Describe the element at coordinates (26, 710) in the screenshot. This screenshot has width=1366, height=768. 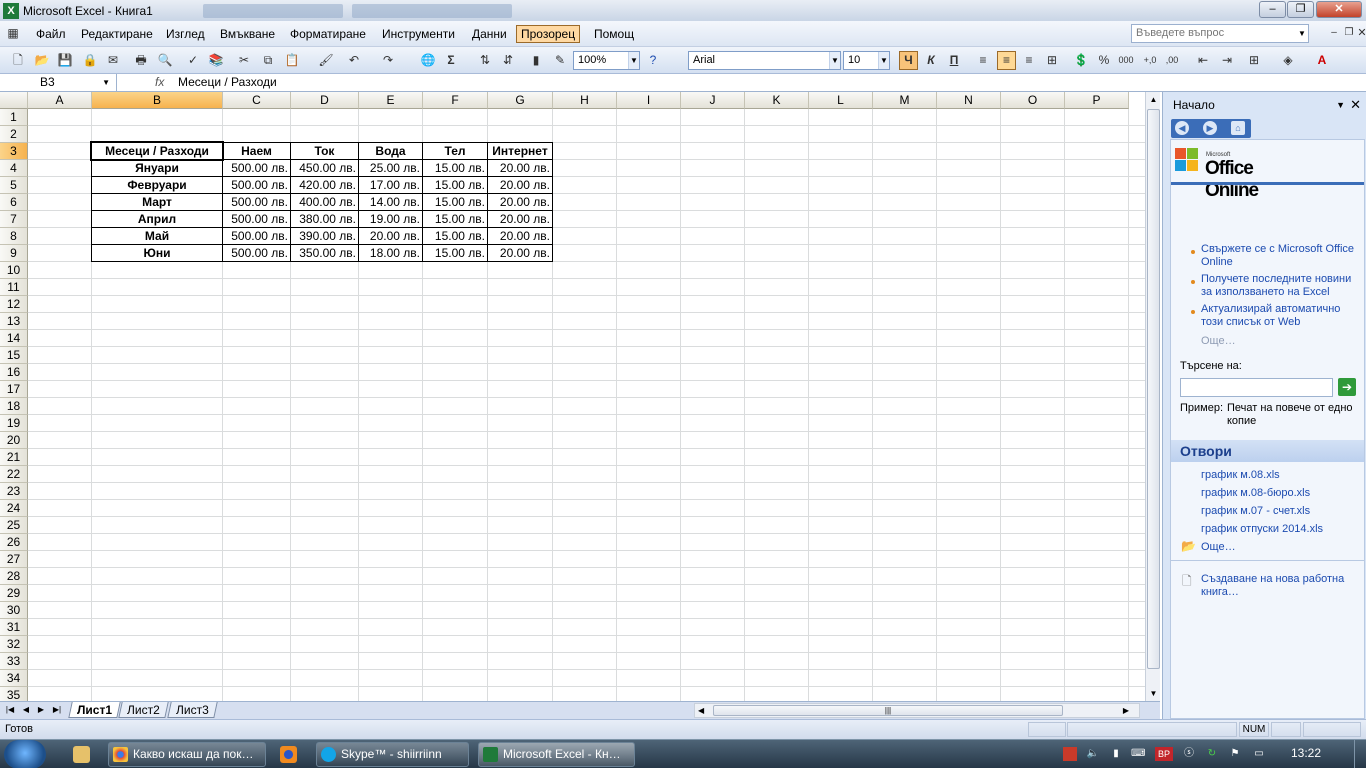
I see `prev-sheet-icon: ◀` at that location.